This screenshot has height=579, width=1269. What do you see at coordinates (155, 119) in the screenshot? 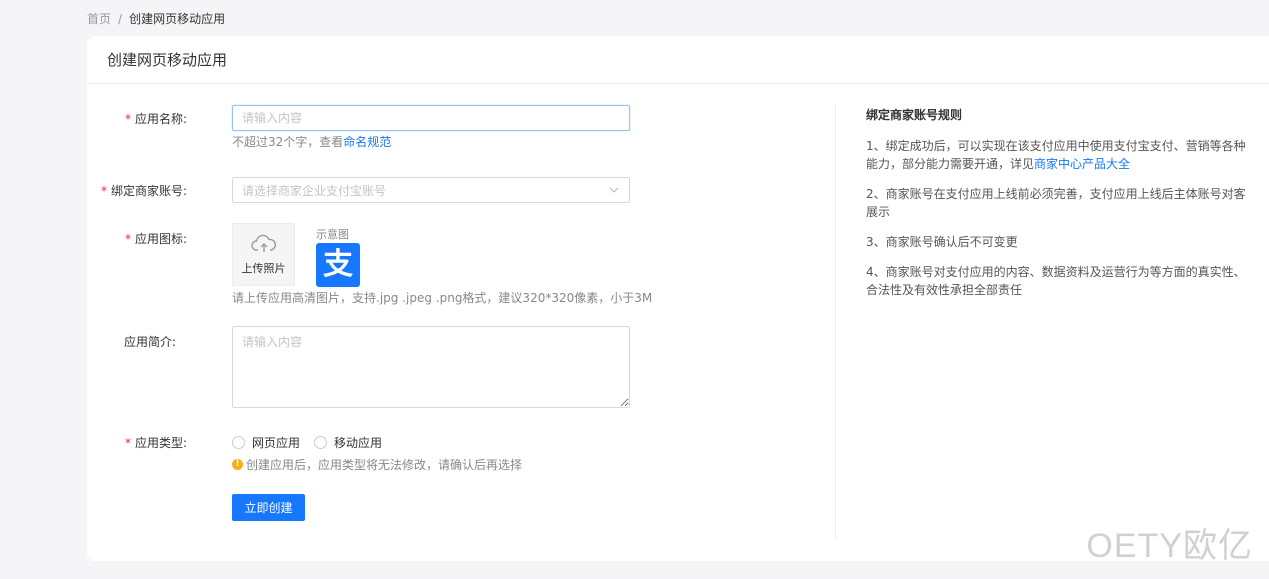
I see `app-name-label: * 应用名称:` at bounding box center [155, 119].